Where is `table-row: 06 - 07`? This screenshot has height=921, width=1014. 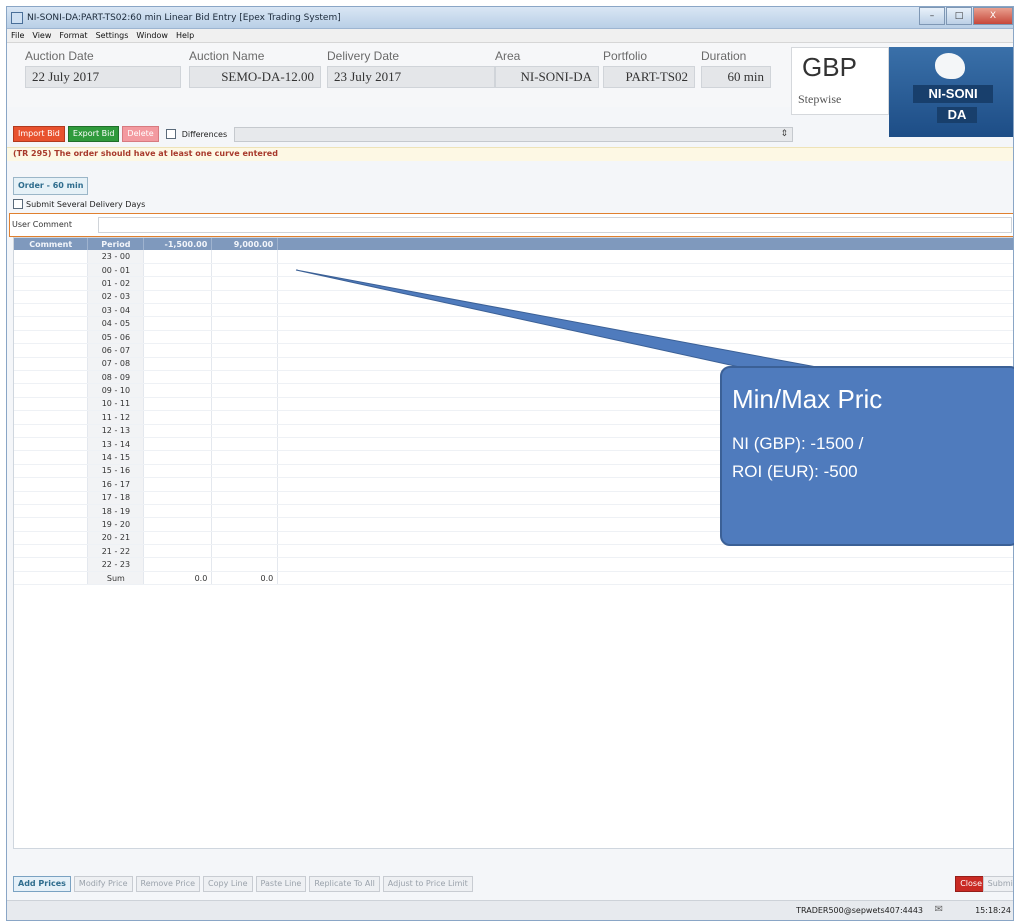
table-row: 06 - 07 is located at coordinates (513, 350).